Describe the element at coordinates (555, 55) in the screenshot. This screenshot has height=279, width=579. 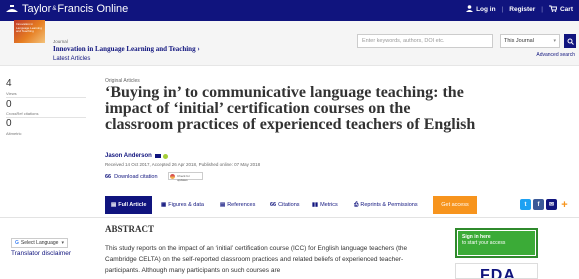
I see `advanced-search-link: Advanced search` at that location.